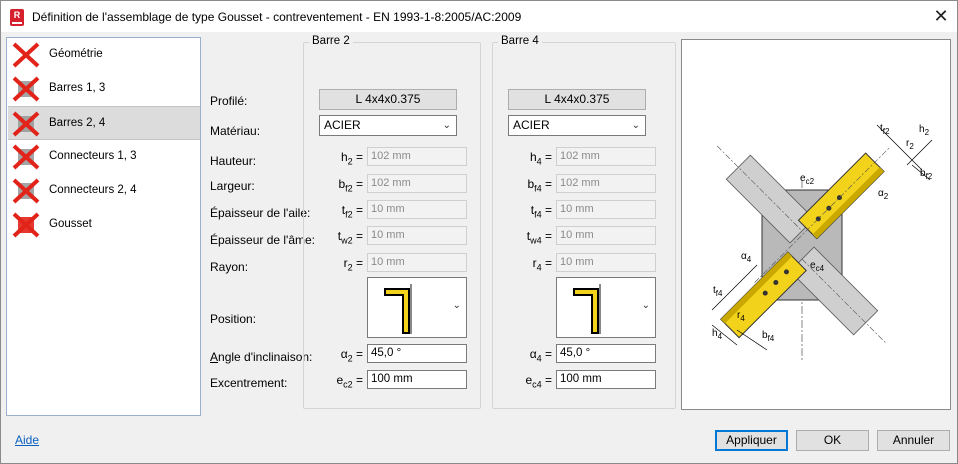 This screenshot has width=958, height=464. Describe the element at coordinates (263, 240) in the screenshot. I see `web-thickness-label: Épaisseur de l'âme:` at that location.